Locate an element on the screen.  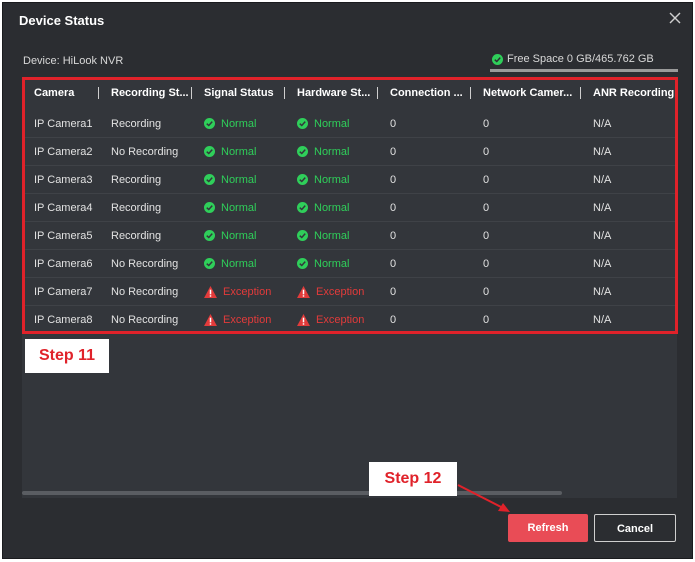
device-label: Device: HiLook NVR is located at coordinates (73, 61).